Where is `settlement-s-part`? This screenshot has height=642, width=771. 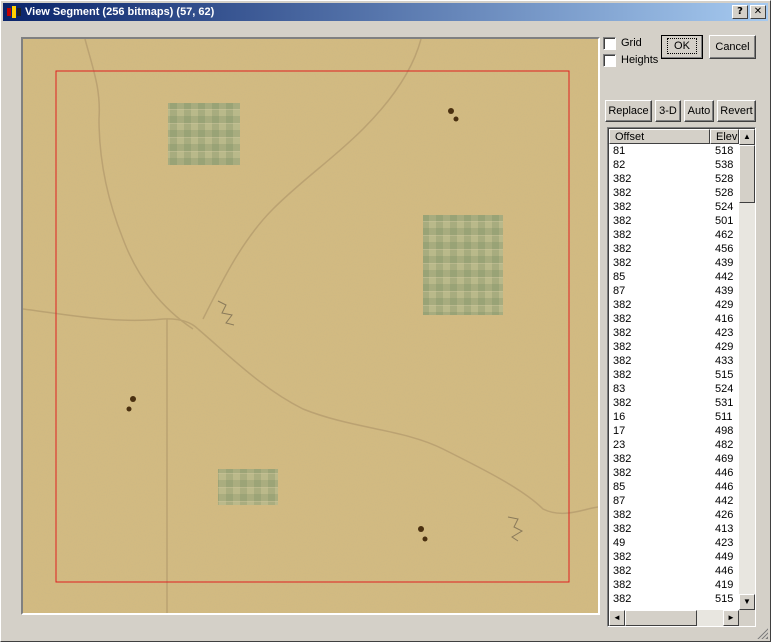 settlement-s-part is located at coordinates (425, 539).